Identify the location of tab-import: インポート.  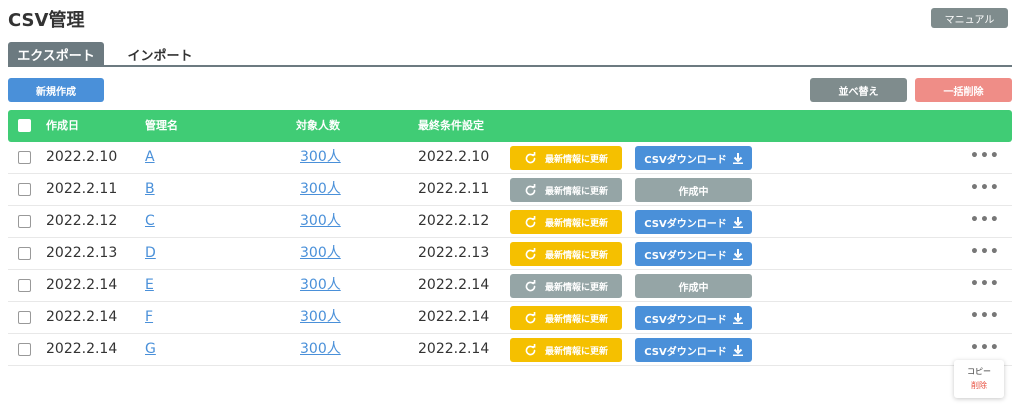
(160, 54).